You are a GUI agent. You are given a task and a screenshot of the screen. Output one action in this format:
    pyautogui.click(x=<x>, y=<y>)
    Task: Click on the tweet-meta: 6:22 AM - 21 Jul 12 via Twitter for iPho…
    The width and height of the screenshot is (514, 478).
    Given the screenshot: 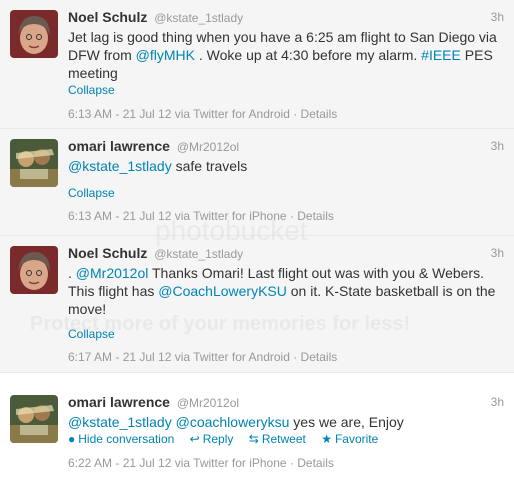 What is the action you would take?
    pyautogui.click(x=201, y=463)
    